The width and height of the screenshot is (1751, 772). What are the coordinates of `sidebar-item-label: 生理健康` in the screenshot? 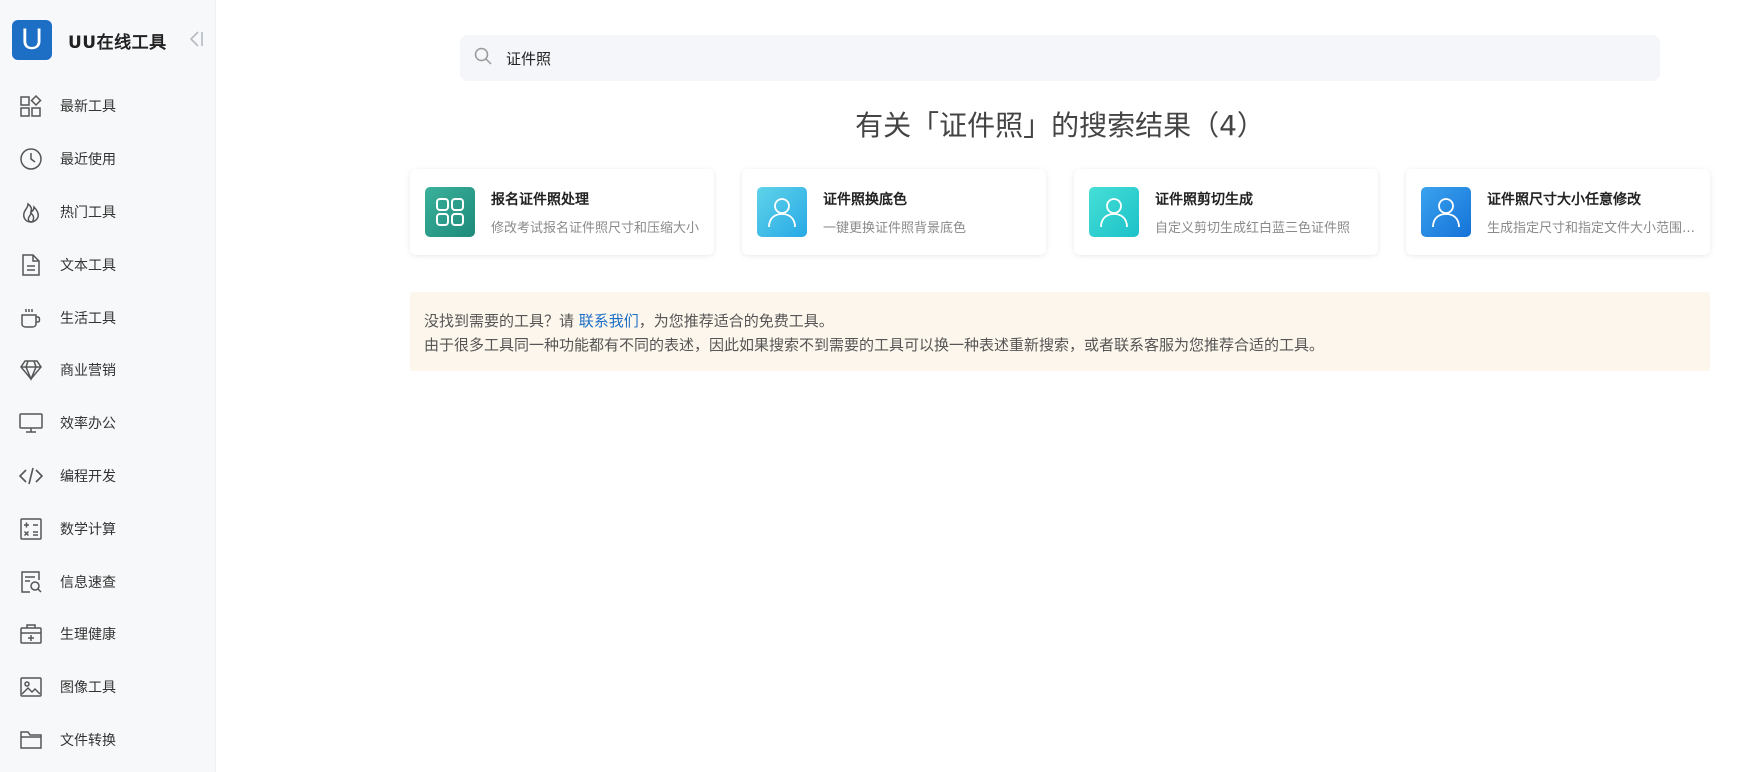 It's located at (88, 635).